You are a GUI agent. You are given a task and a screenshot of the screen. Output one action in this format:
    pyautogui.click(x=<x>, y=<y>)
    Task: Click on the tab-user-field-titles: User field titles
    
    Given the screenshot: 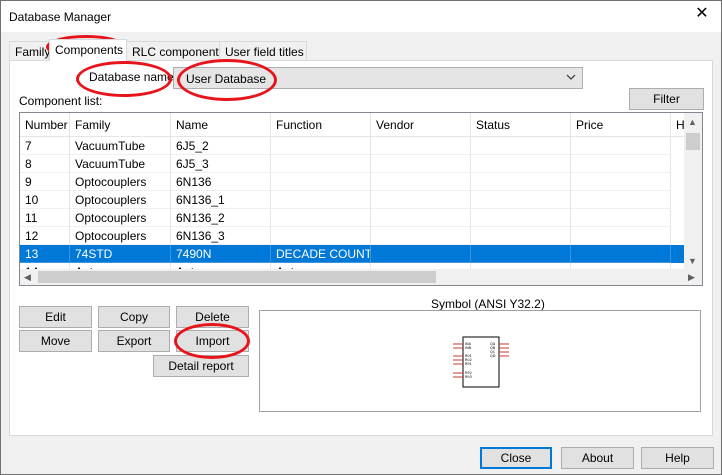 What is the action you would take?
    pyautogui.click(x=263, y=51)
    